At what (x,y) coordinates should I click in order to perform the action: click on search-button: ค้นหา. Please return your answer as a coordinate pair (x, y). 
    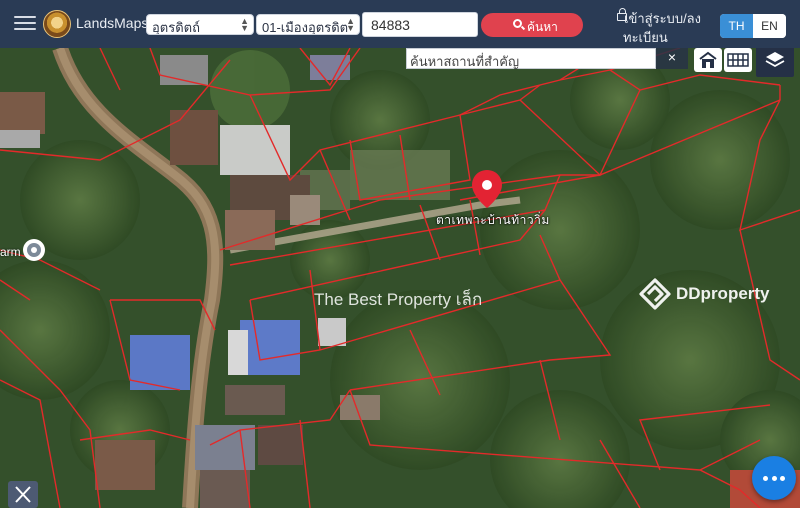
    Looking at the image, I should click on (532, 25).